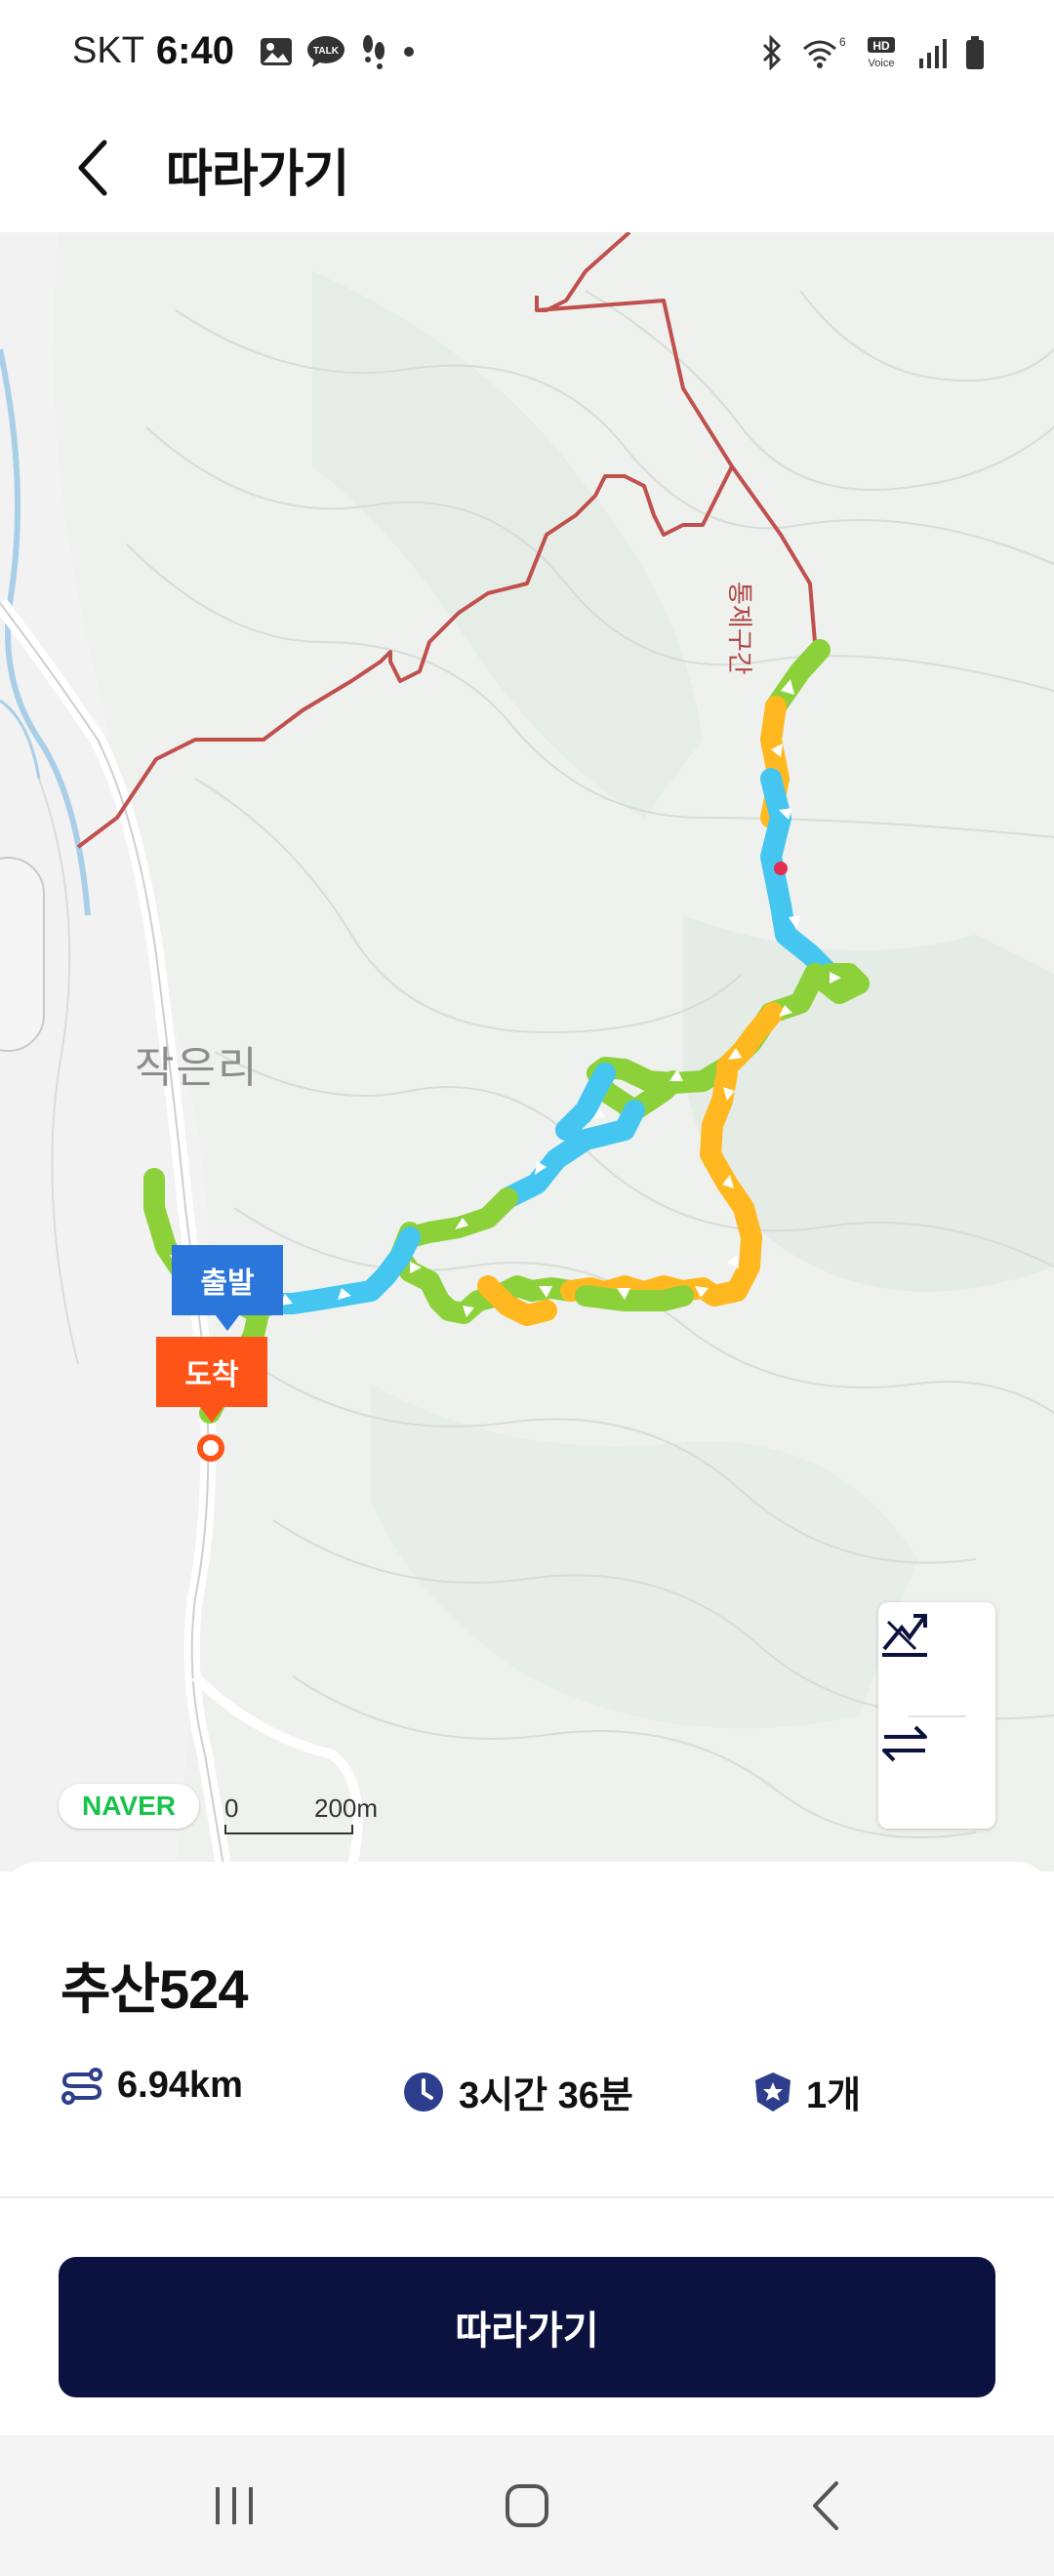 Image resolution: width=1054 pixels, height=2576 pixels. Describe the element at coordinates (211, 1380) in the screenshot. I see `end-pin: 도착` at that location.